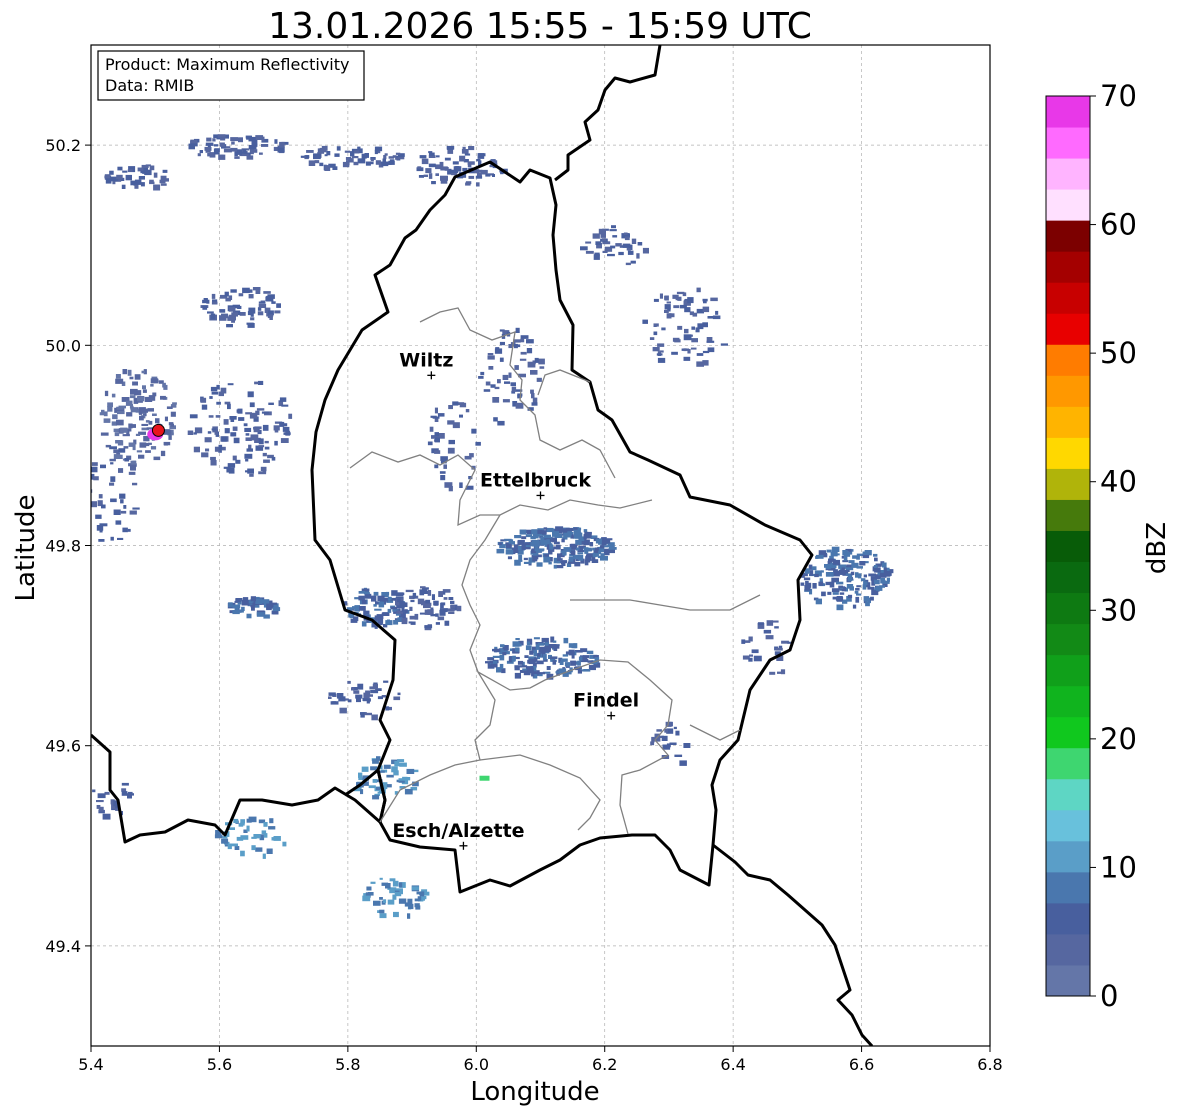  Describe the element at coordinates (861, 1064) in the screenshot. I see `x-tick-label: 6.6` at that location.